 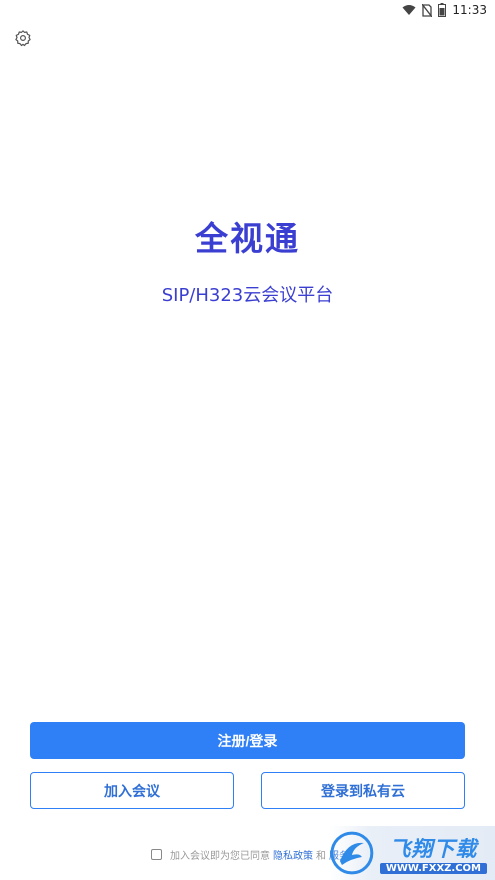 I want to click on no-sim-icon, so click(x=427, y=10).